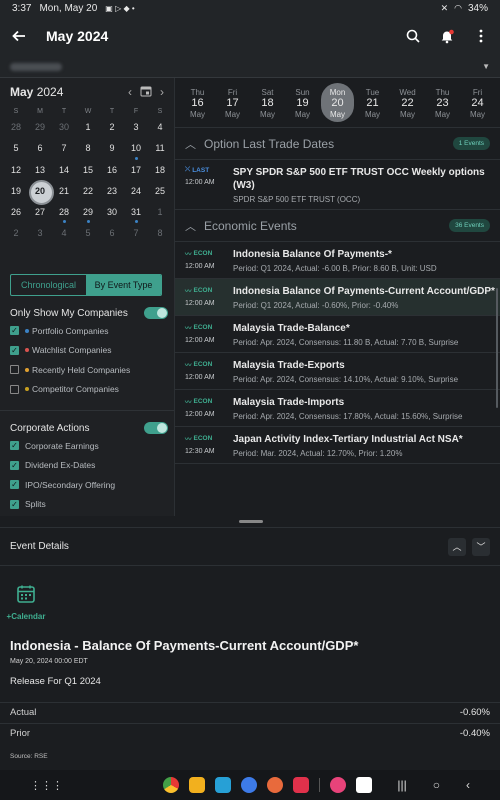 The image size is (500, 800). What do you see at coordinates (64, 234) in the screenshot?
I see `calendar-day: 4` at bounding box center [64, 234].